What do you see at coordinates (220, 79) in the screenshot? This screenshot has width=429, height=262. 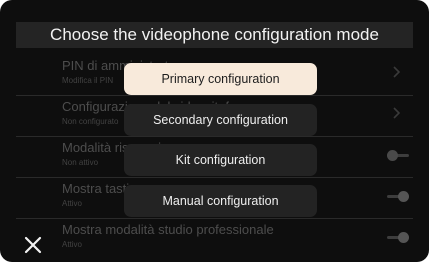 I see `primary-configuration-button: Primary configuration` at bounding box center [220, 79].